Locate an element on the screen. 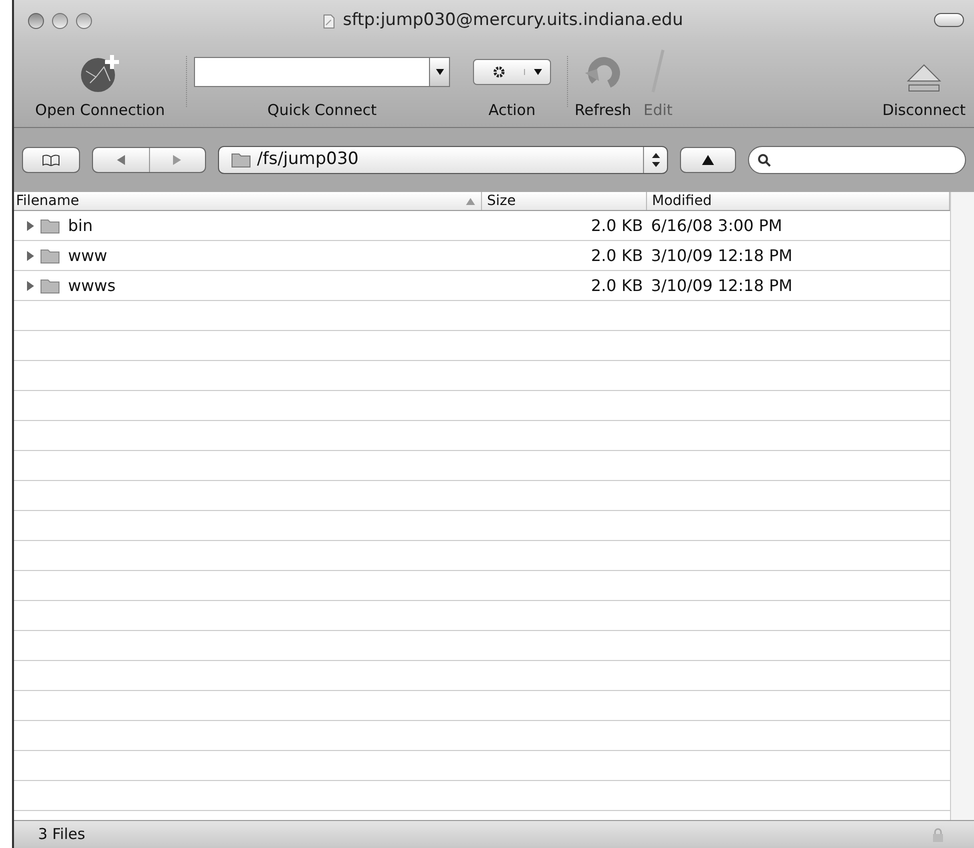  bookmarks-button is located at coordinates (51, 160).